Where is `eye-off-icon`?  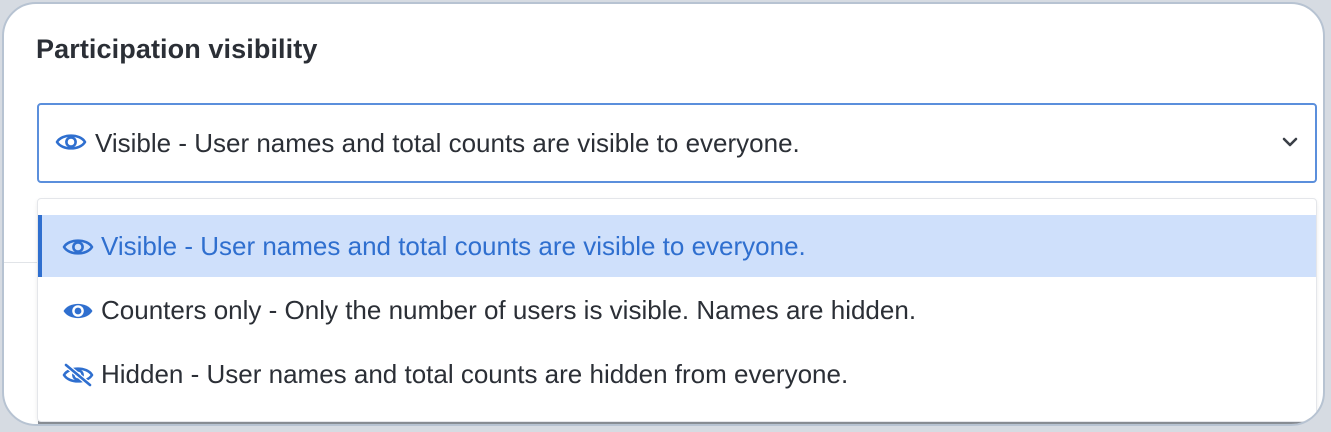 eye-off-icon is located at coordinates (78, 375).